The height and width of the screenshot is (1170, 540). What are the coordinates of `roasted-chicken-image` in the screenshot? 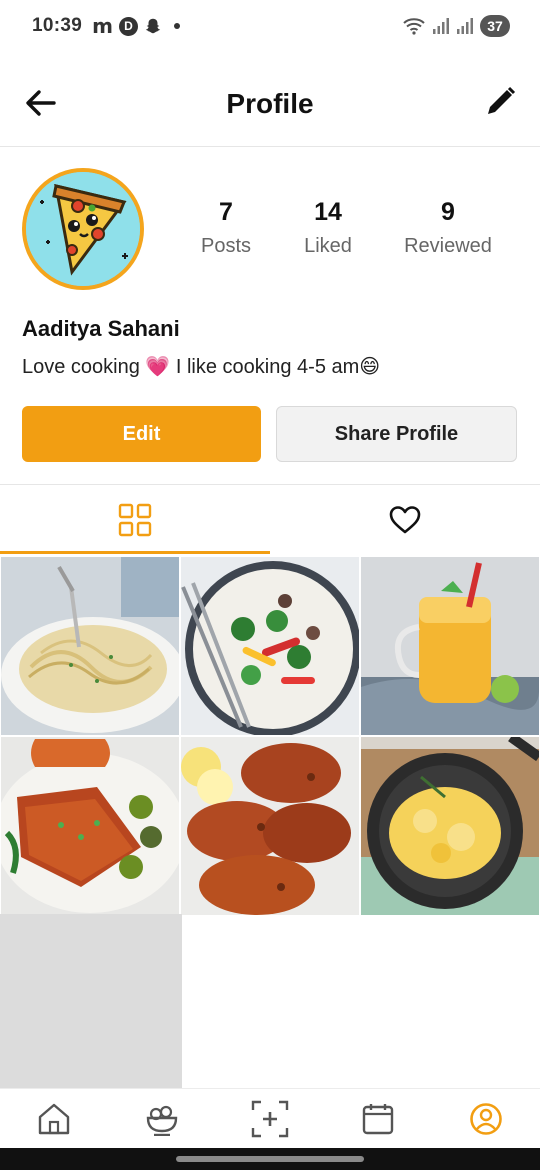 It's located at (270, 826).